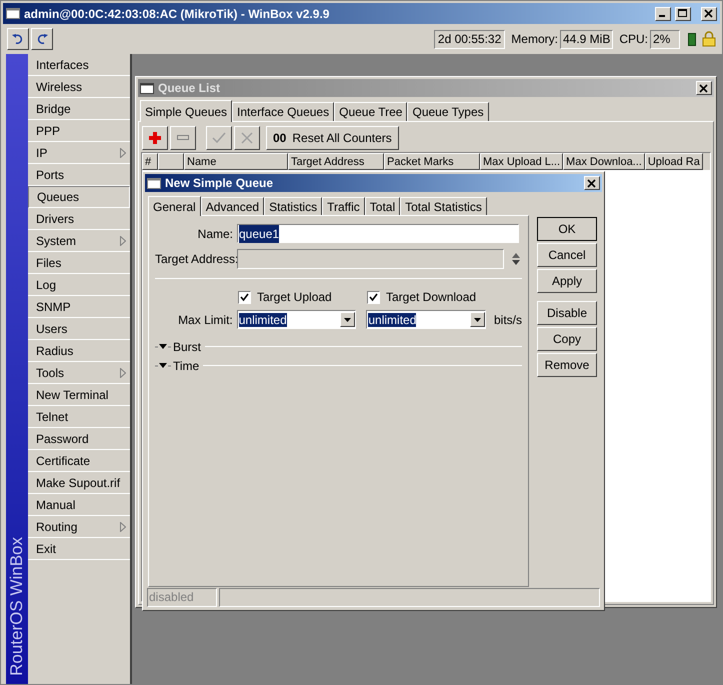 This screenshot has width=723, height=685. I want to click on tab: Traffic, so click(343, 206).